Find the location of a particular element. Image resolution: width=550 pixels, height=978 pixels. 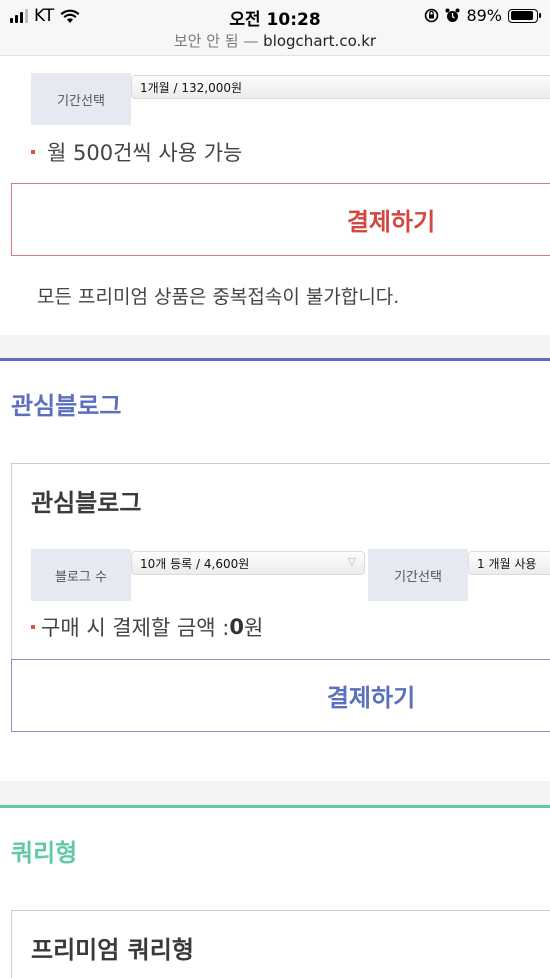

period-select: 1개월 / 132,000원 is located at coordinates (340, 87).